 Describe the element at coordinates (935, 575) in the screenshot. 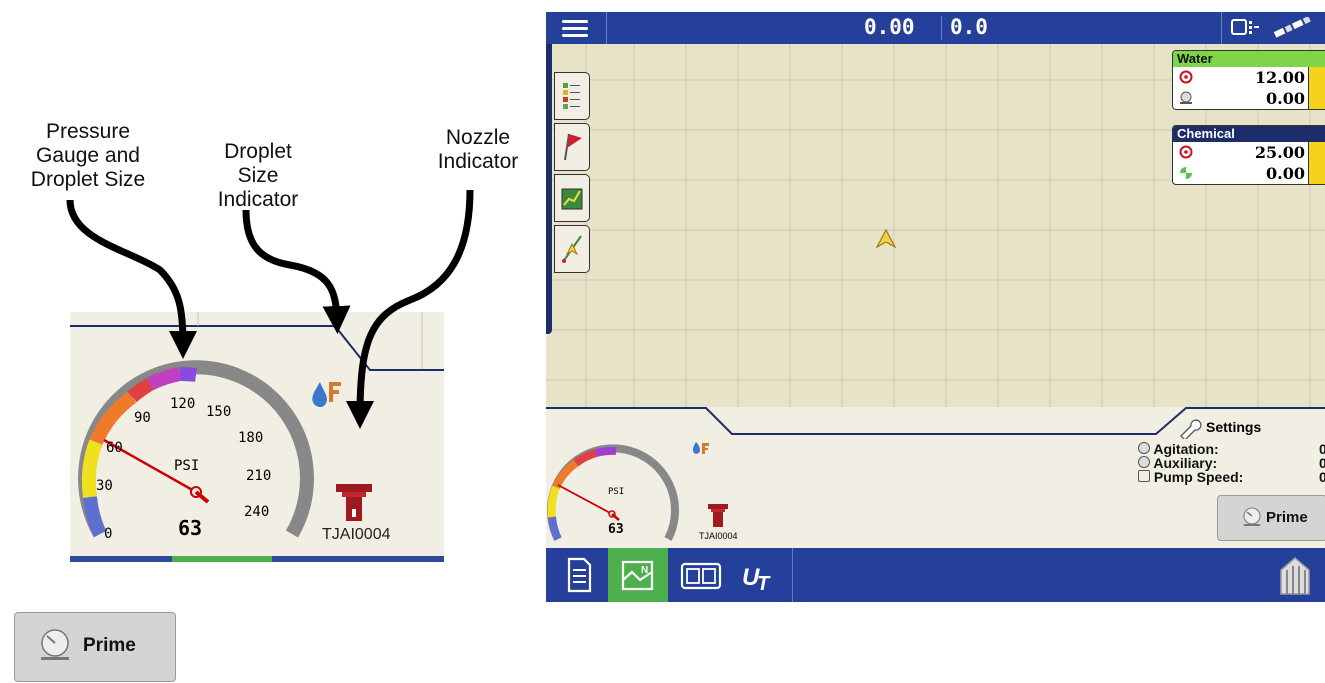

I see `bottom-nav-bar: N U T` at that location.